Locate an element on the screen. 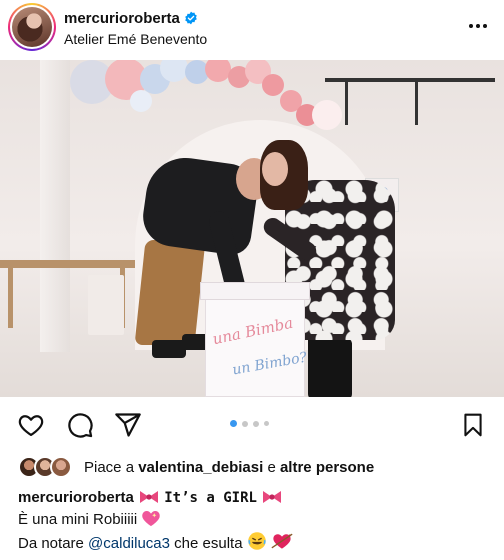 Image resolution: width=504 pixels, height=560 pixels. action-bar is located at coordinates (252, 424).